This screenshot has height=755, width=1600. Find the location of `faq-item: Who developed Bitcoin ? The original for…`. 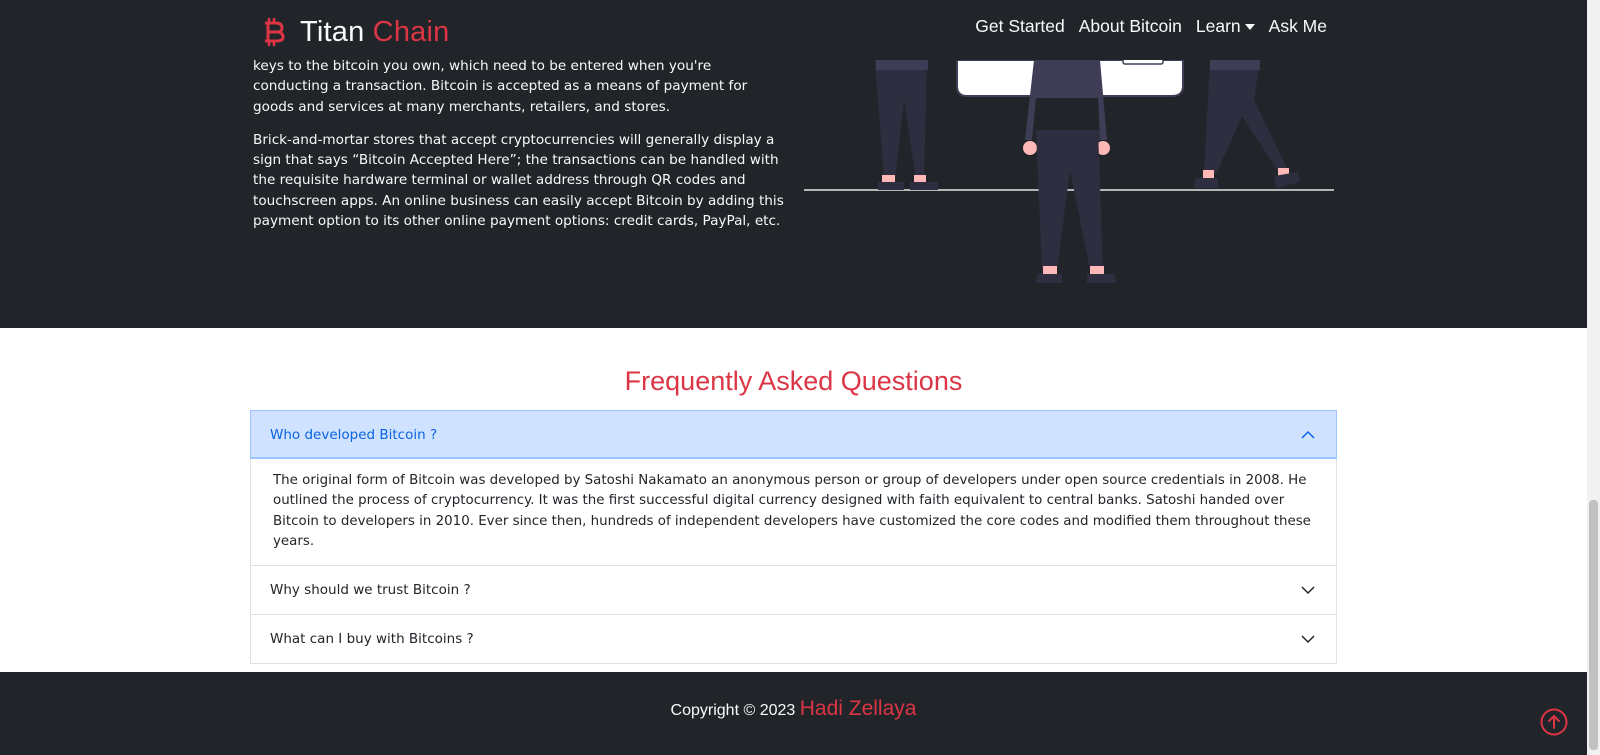

faq-item: Who developed Bitcoin ? The original for… is located at coordinates (793, 488).